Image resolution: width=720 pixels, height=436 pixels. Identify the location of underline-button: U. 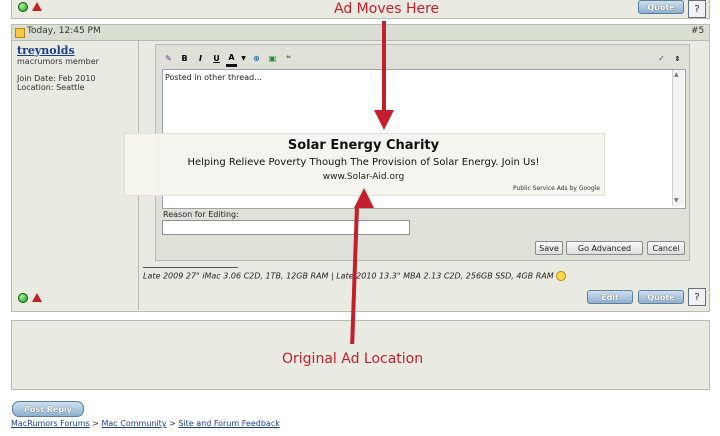
(216, 58).